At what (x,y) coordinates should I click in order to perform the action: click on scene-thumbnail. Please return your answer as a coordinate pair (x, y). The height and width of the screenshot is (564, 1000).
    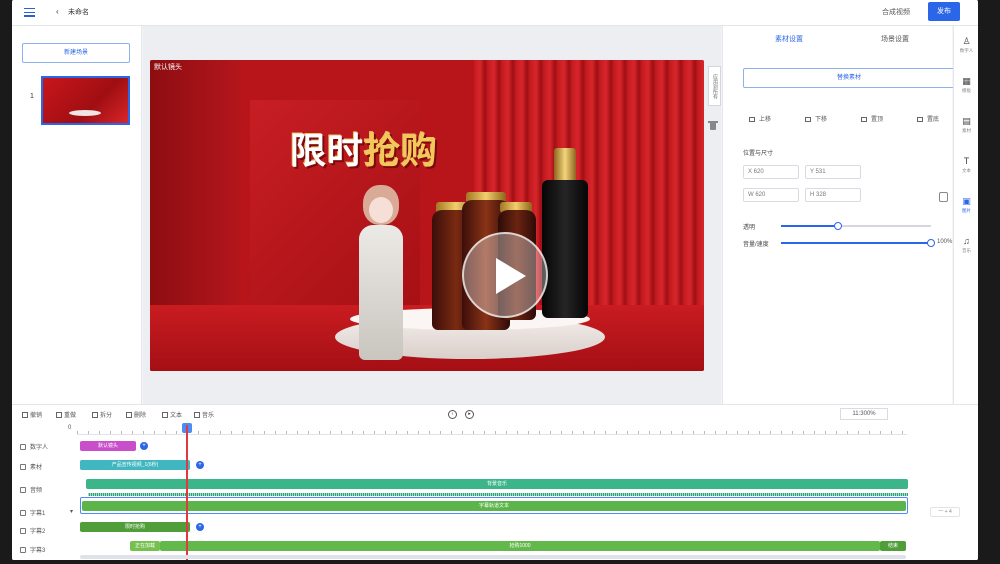
    Looking at the image, I should click on (85, 100).